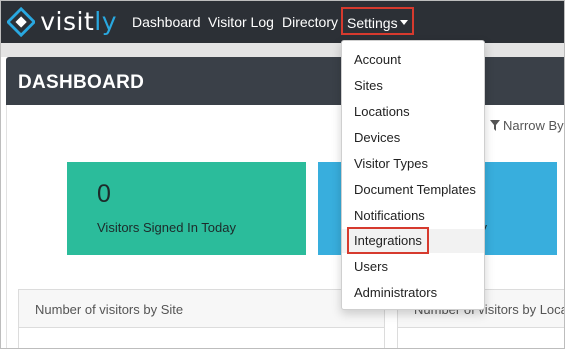 This screenshot has width=565, height=349. I want to click on nav-settings: Settings, so click(377, 21).